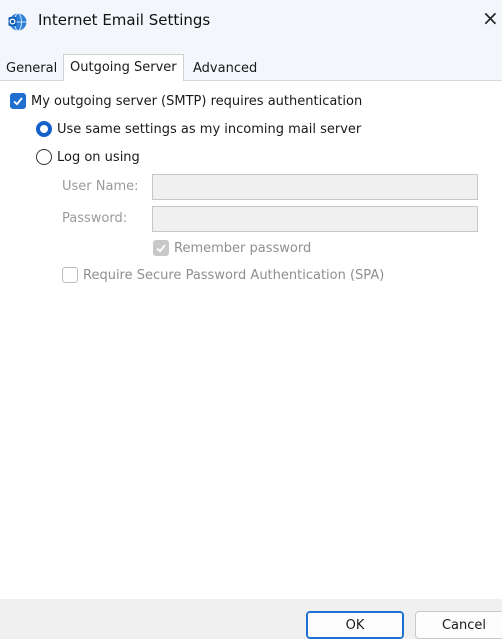 The height and width of the screenshot is (639, 502). I want to click on remember-password-checkbox, so click(161, 248).